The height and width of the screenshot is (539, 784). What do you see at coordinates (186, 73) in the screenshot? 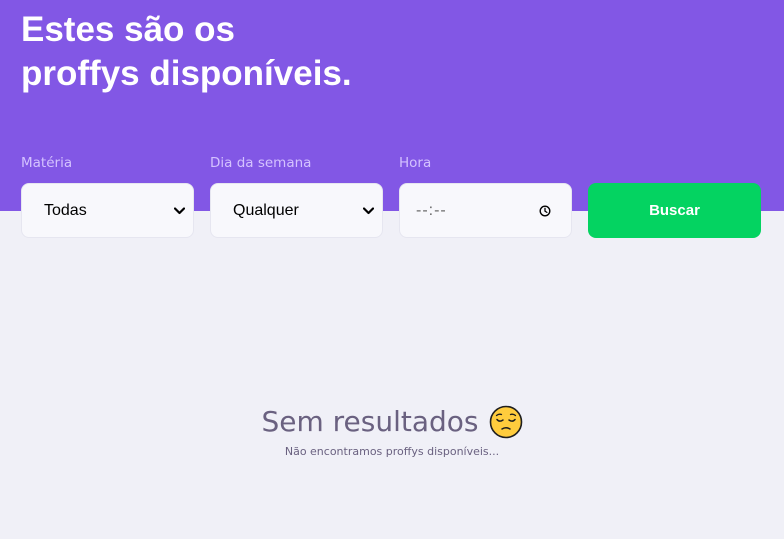
I see `page-title-line-2: proffys disponíveis.` at bounding box center [186, 73].